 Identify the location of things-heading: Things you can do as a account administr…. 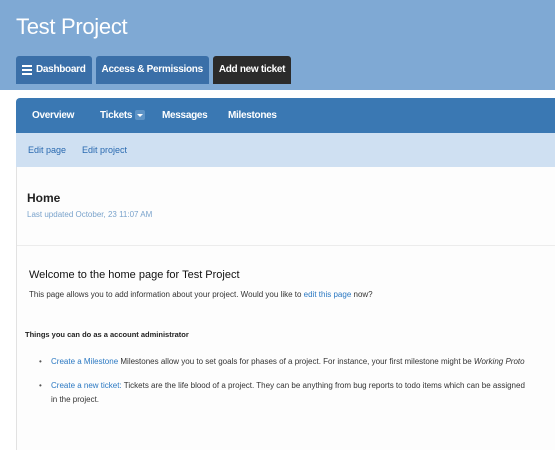
(107, 334).